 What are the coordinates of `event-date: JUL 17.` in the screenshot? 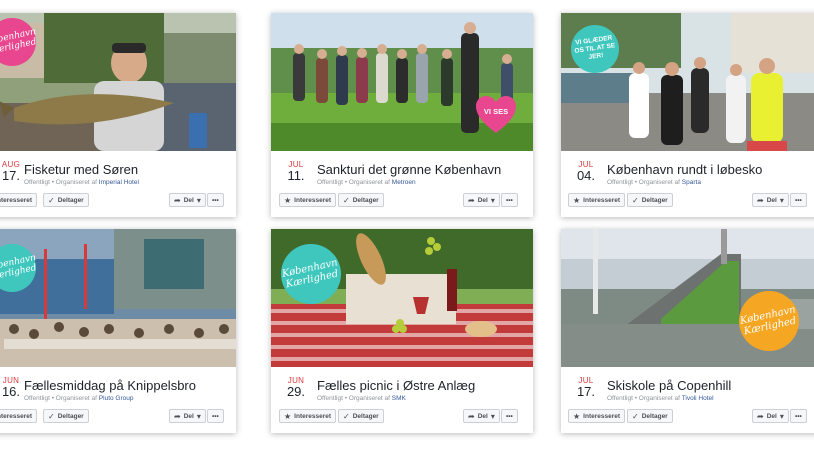 It's located at (586, 387).